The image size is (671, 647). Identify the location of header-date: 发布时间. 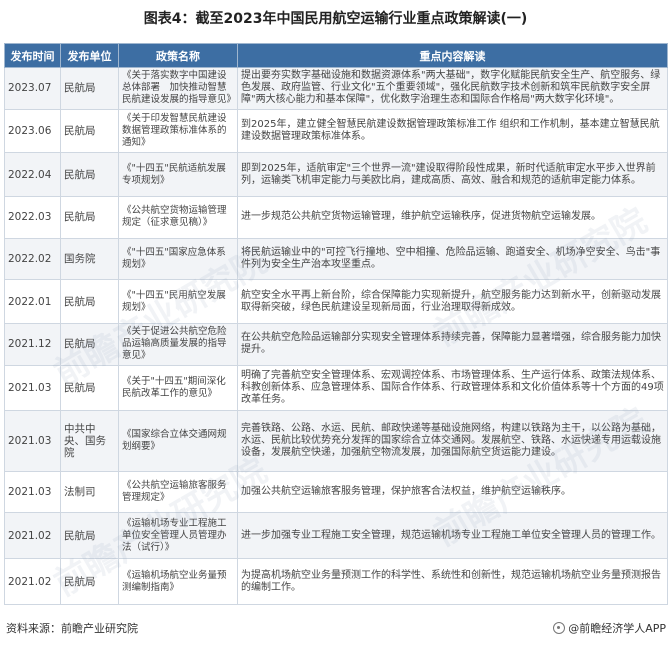
(32, 55).